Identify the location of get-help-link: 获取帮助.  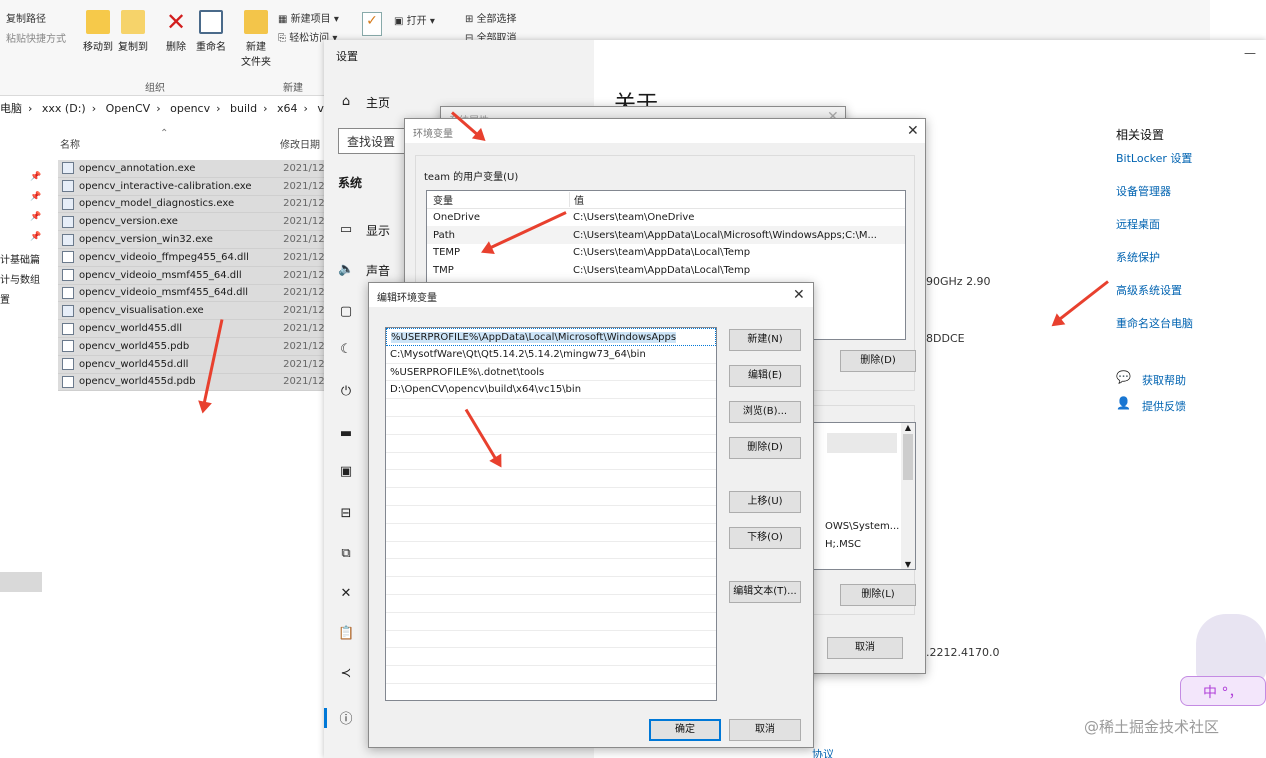
(1164, 380).